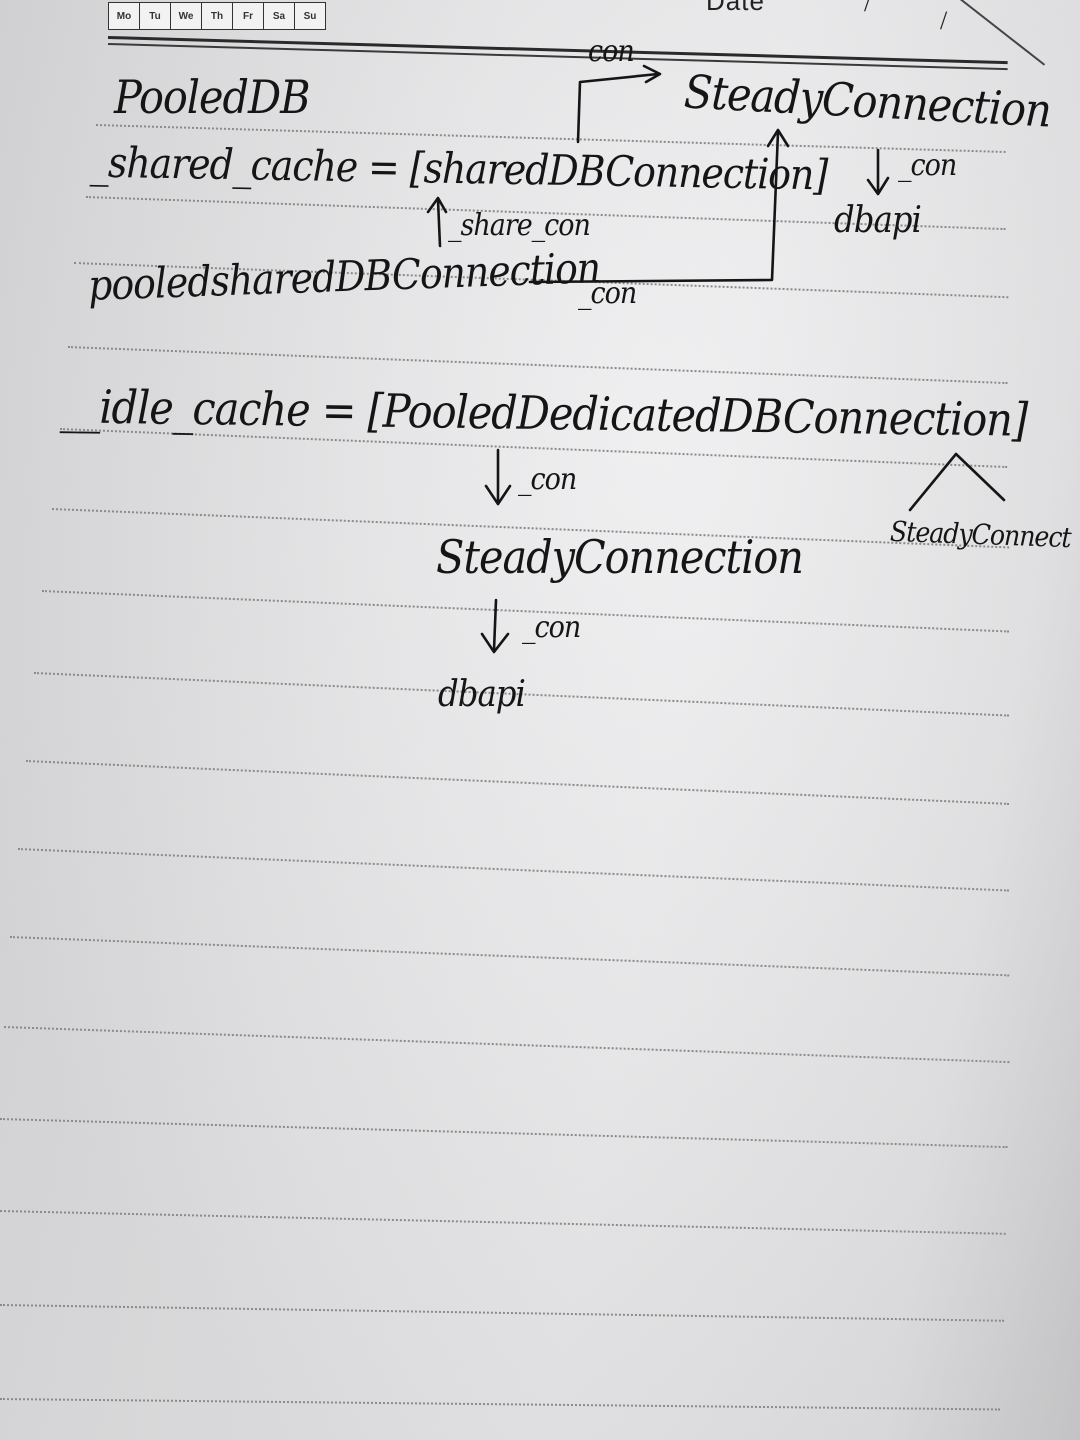  What do you see at coordinates (212, 97) in the screenshot?
I see `title-pooleddb: PooledDB` at bounding box center [212, 97].